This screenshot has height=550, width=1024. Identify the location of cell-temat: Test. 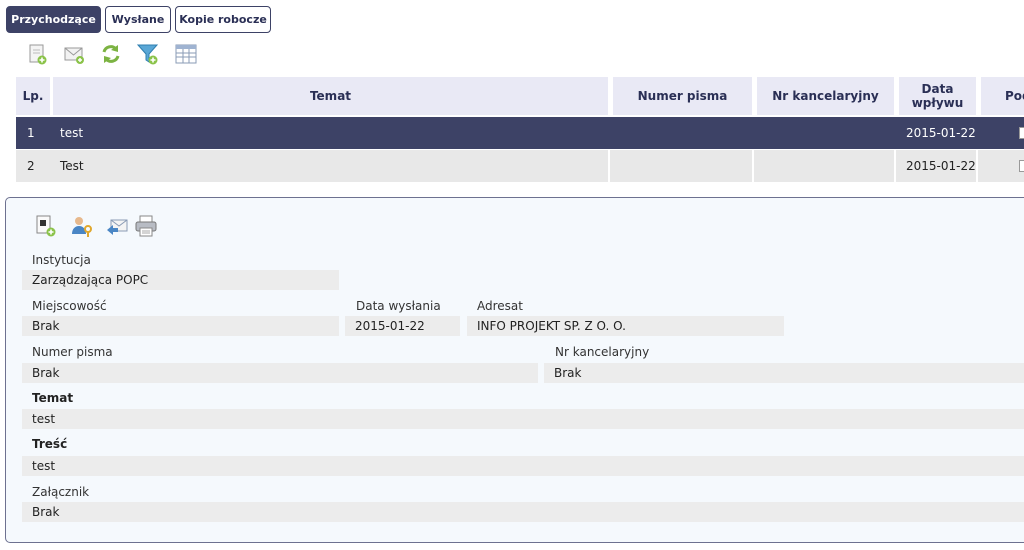
(72, 166).